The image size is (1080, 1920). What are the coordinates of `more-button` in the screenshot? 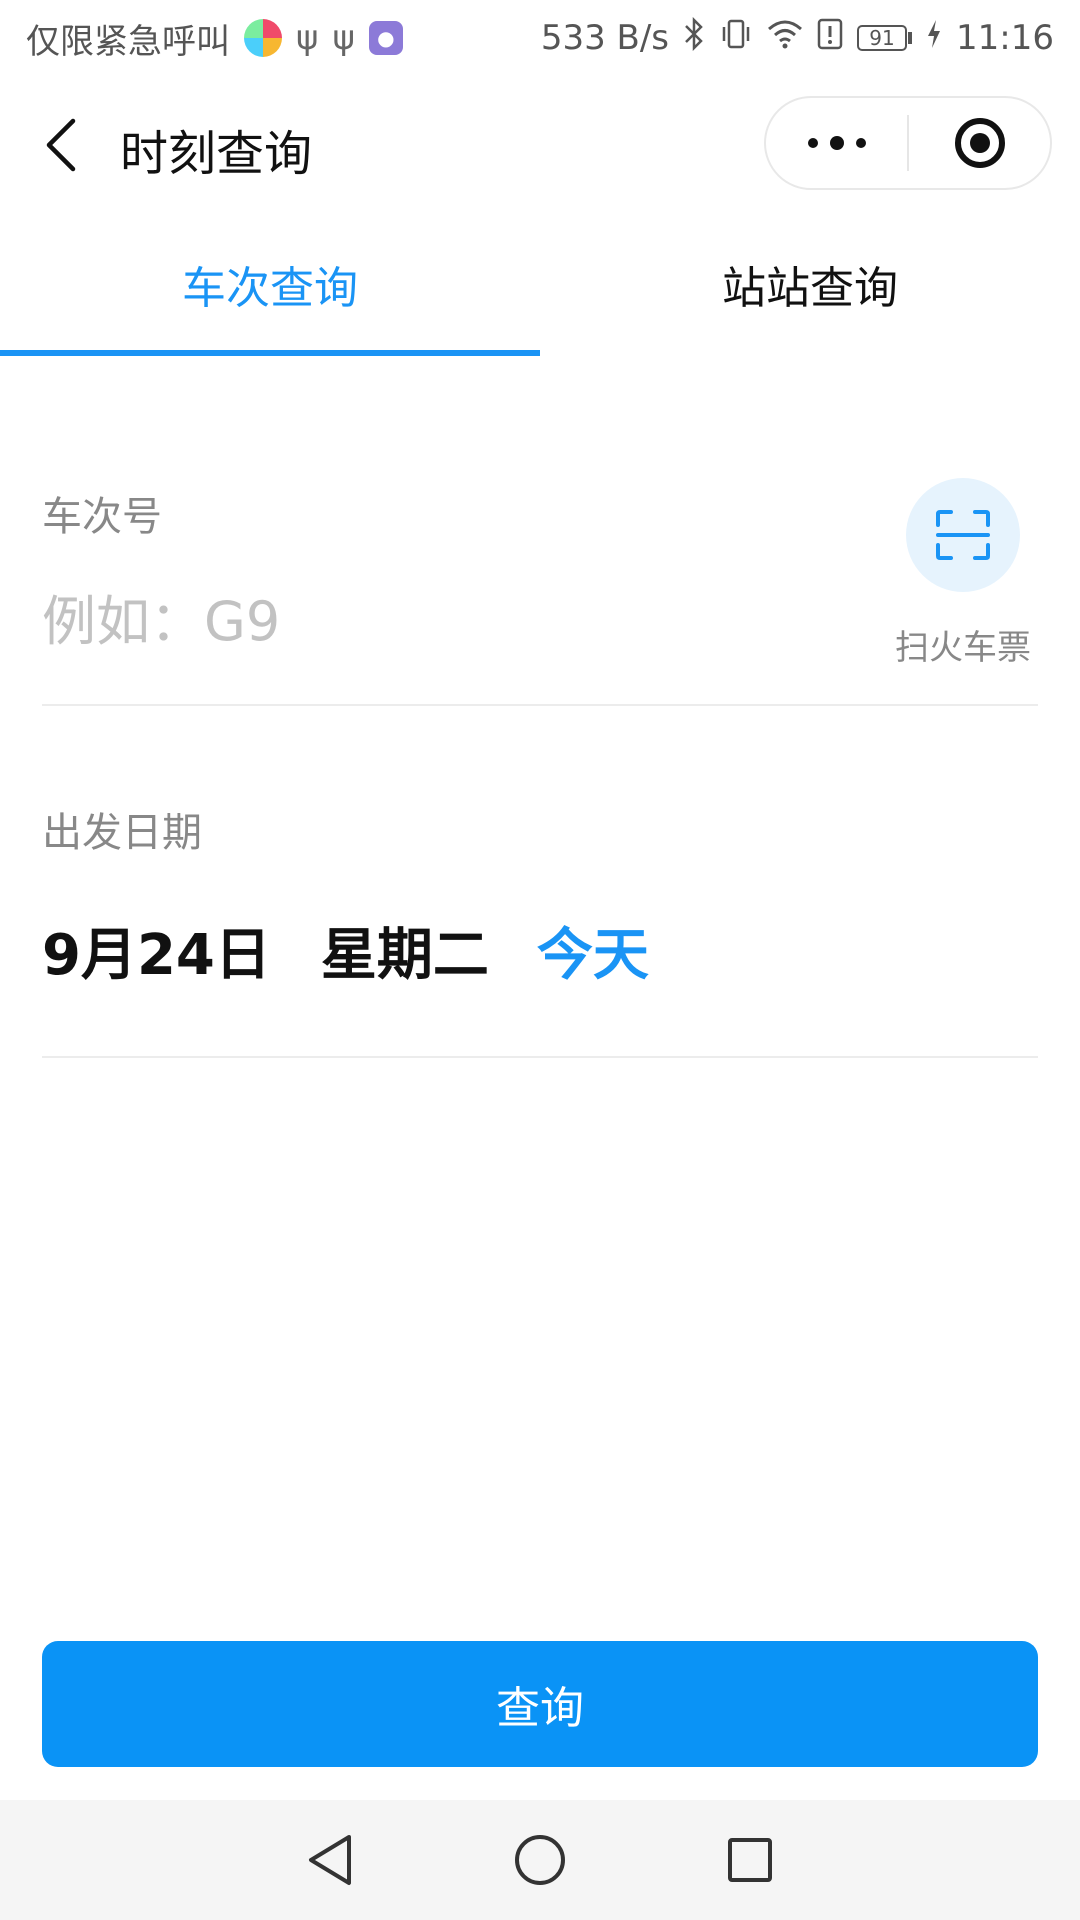 It's located at (836, 143).